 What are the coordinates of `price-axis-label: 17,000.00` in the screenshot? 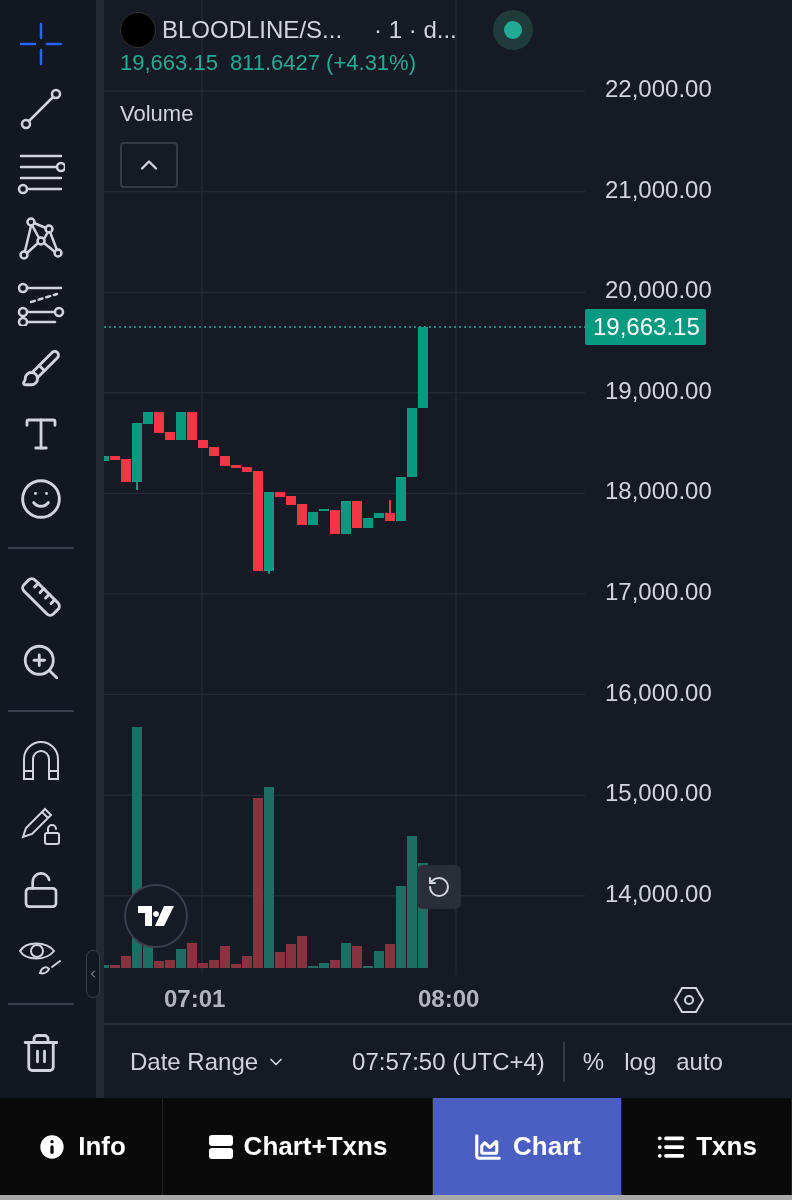 It's located at (658, 592).